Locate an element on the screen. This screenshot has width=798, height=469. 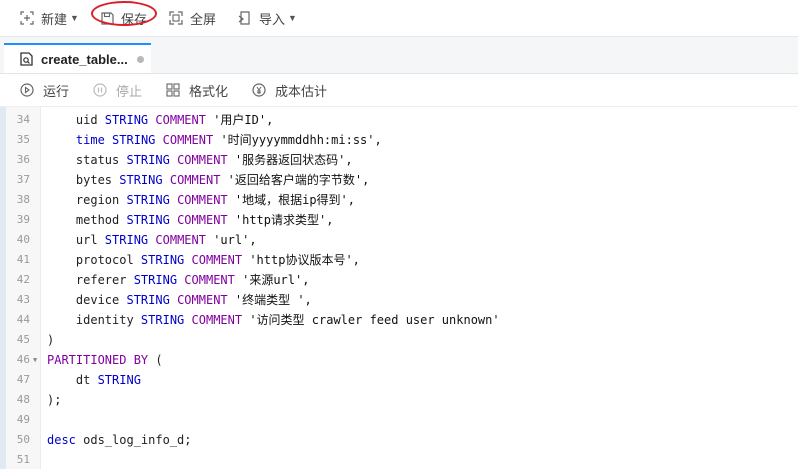
stop-button: 停止 is located at coordinates (117, 90).